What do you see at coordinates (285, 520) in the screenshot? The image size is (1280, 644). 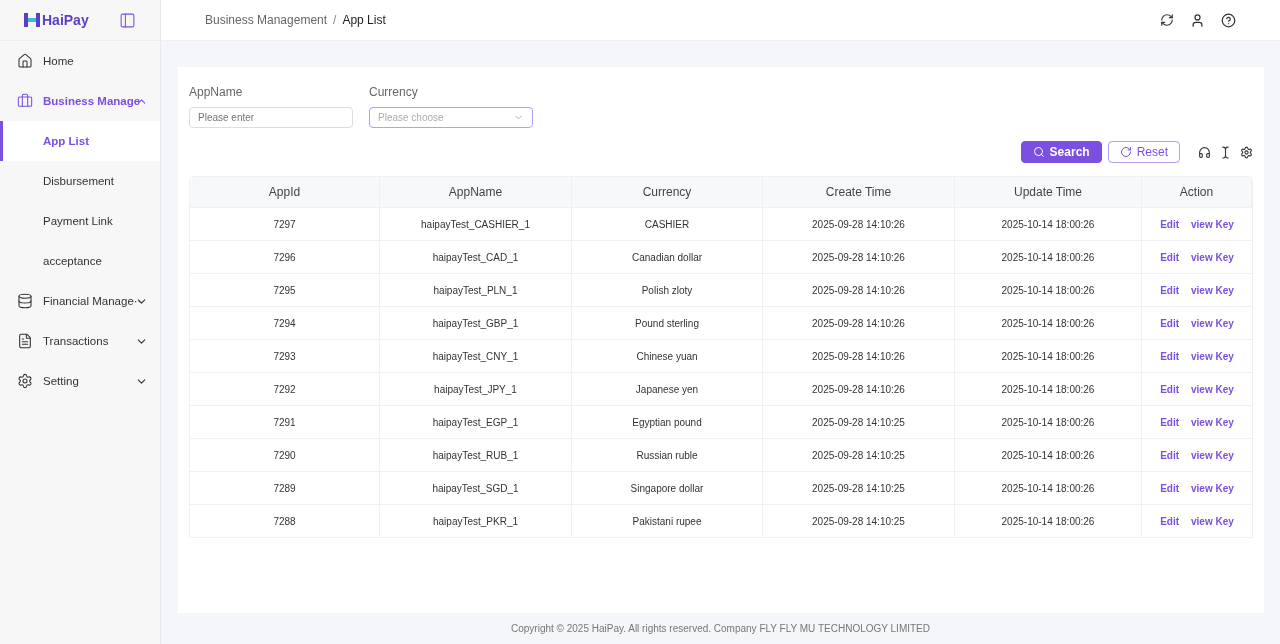 I see `table-cell: 7288` at bounding box center [285, 520].